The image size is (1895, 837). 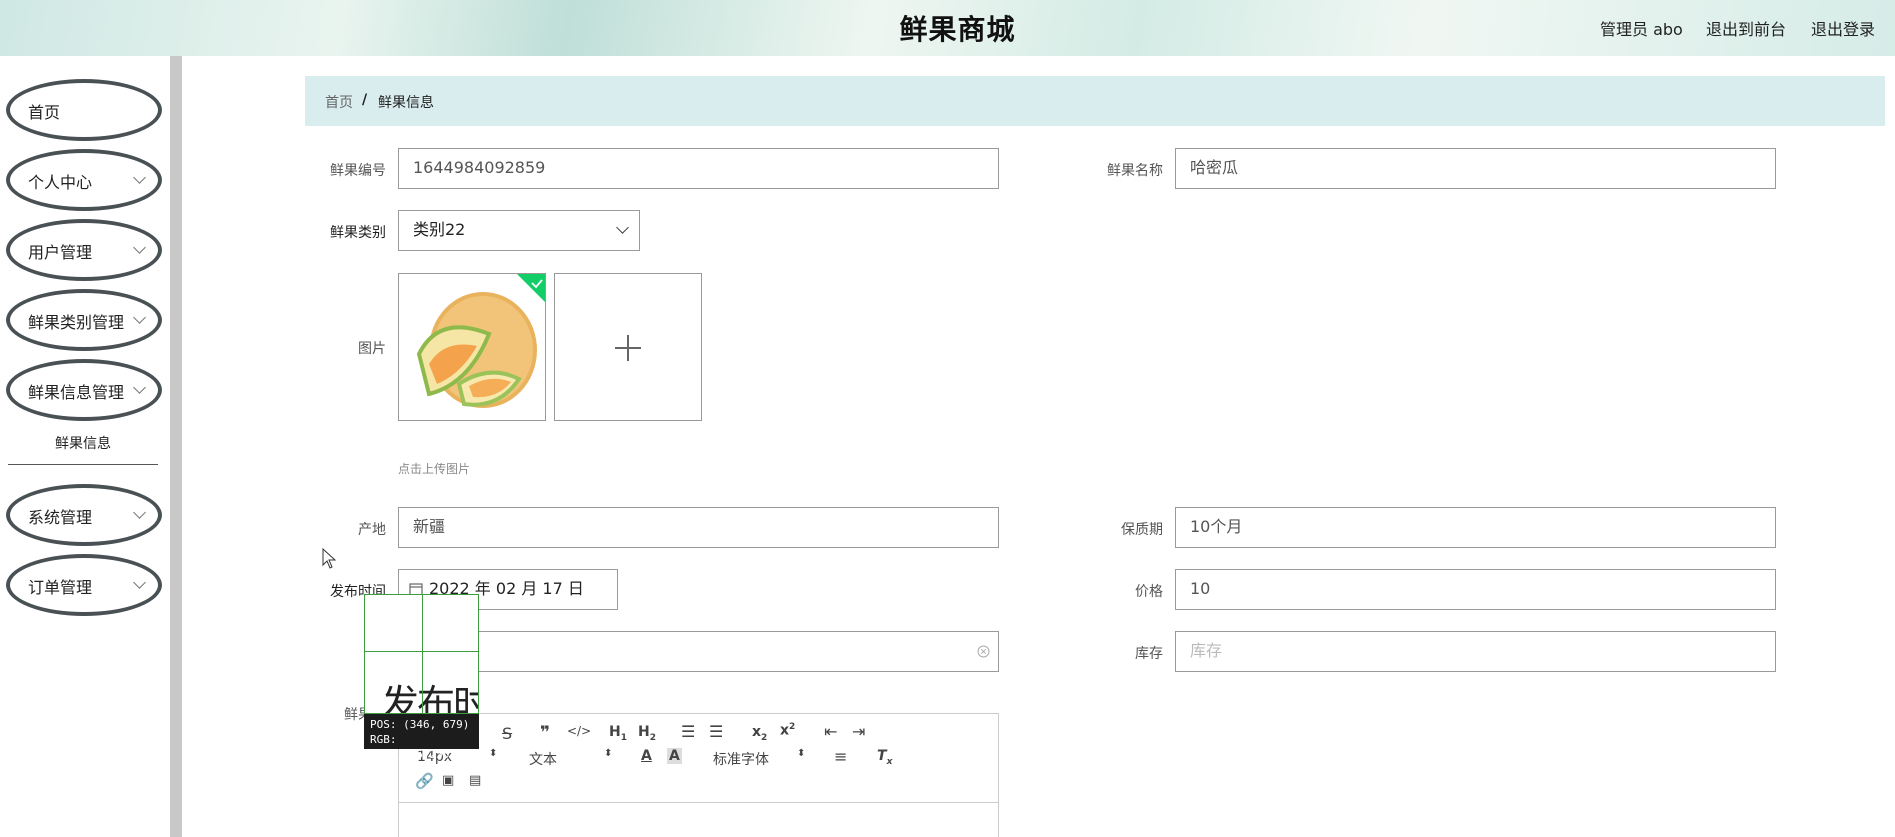 What do you see at coordinates (60, 517) in the screenshot?
I see `sidebar-item-label: 系统管理` at bounding box center [60, 517].